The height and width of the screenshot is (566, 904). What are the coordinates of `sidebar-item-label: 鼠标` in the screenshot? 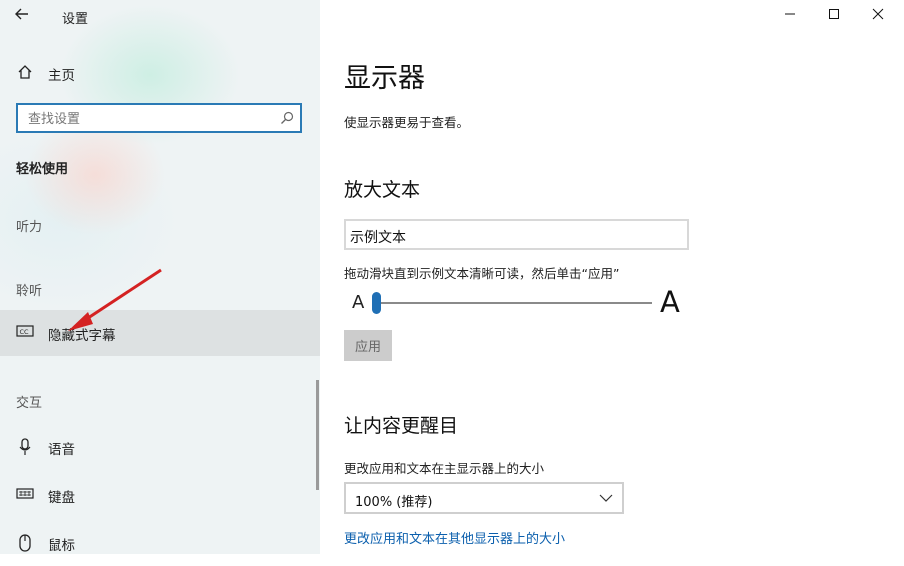 It's located at (61, 546).